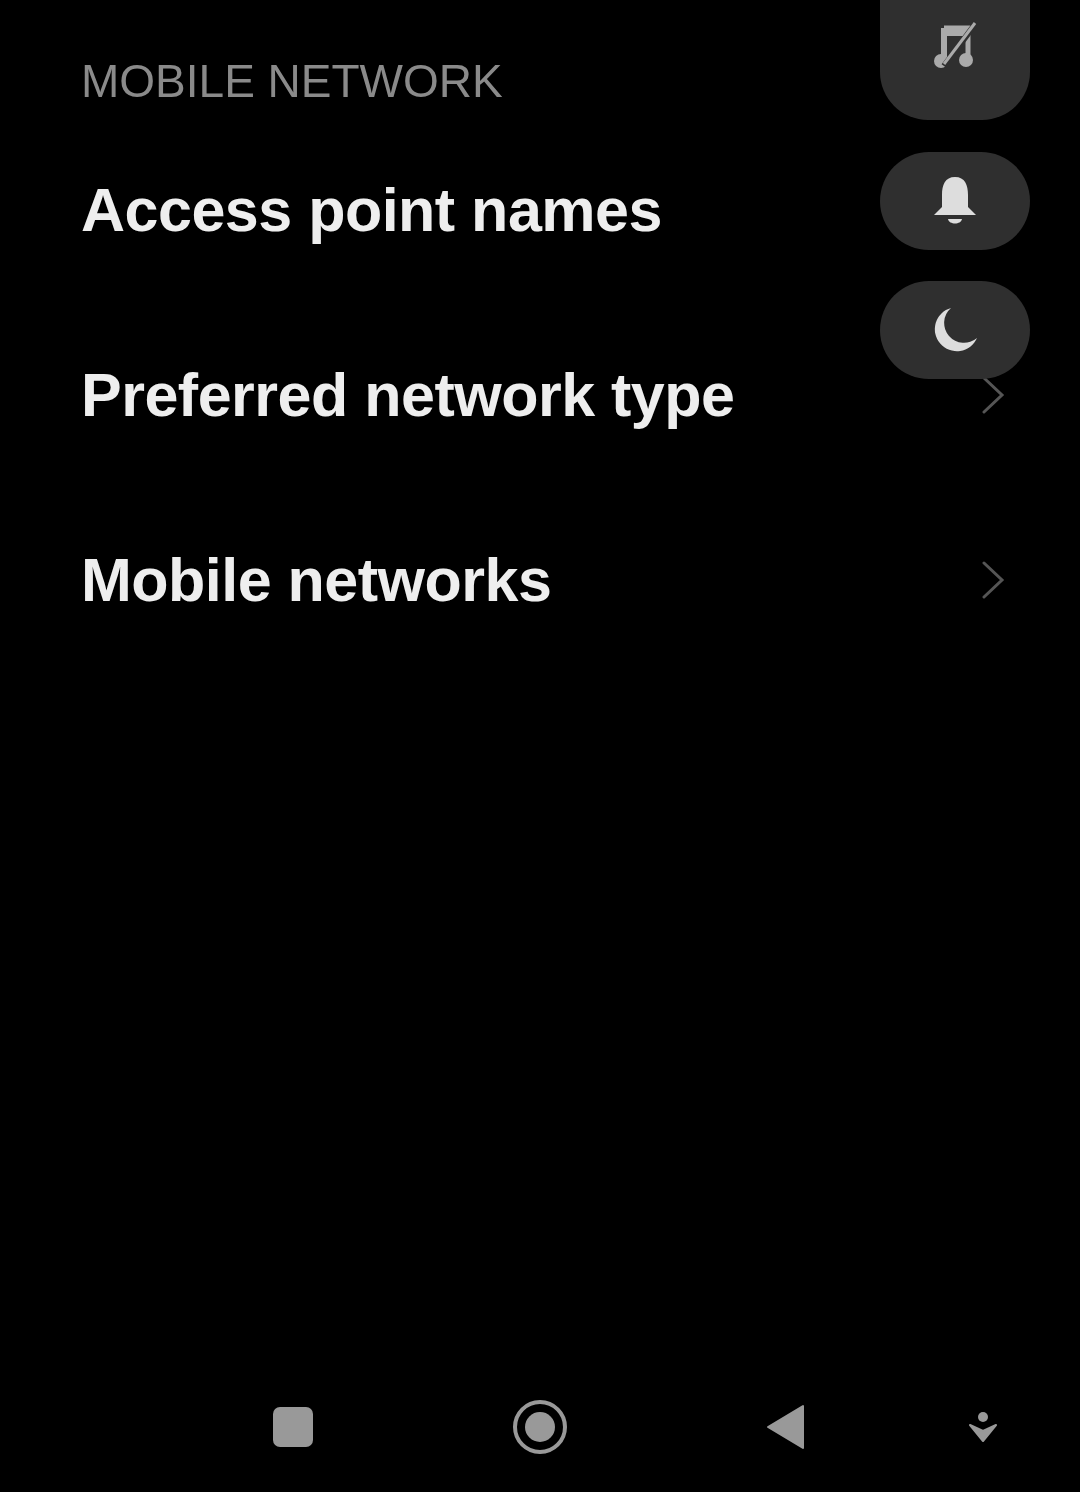  Describe the element at coordinates (371, 209) in the screenshot. I see `settings-item: Access point names` at that location.